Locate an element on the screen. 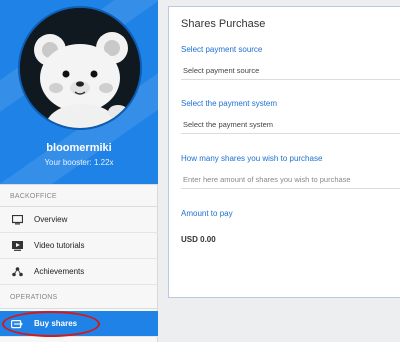  booster-text: Your booster: 1.22x is located at coordinates (79, 162).